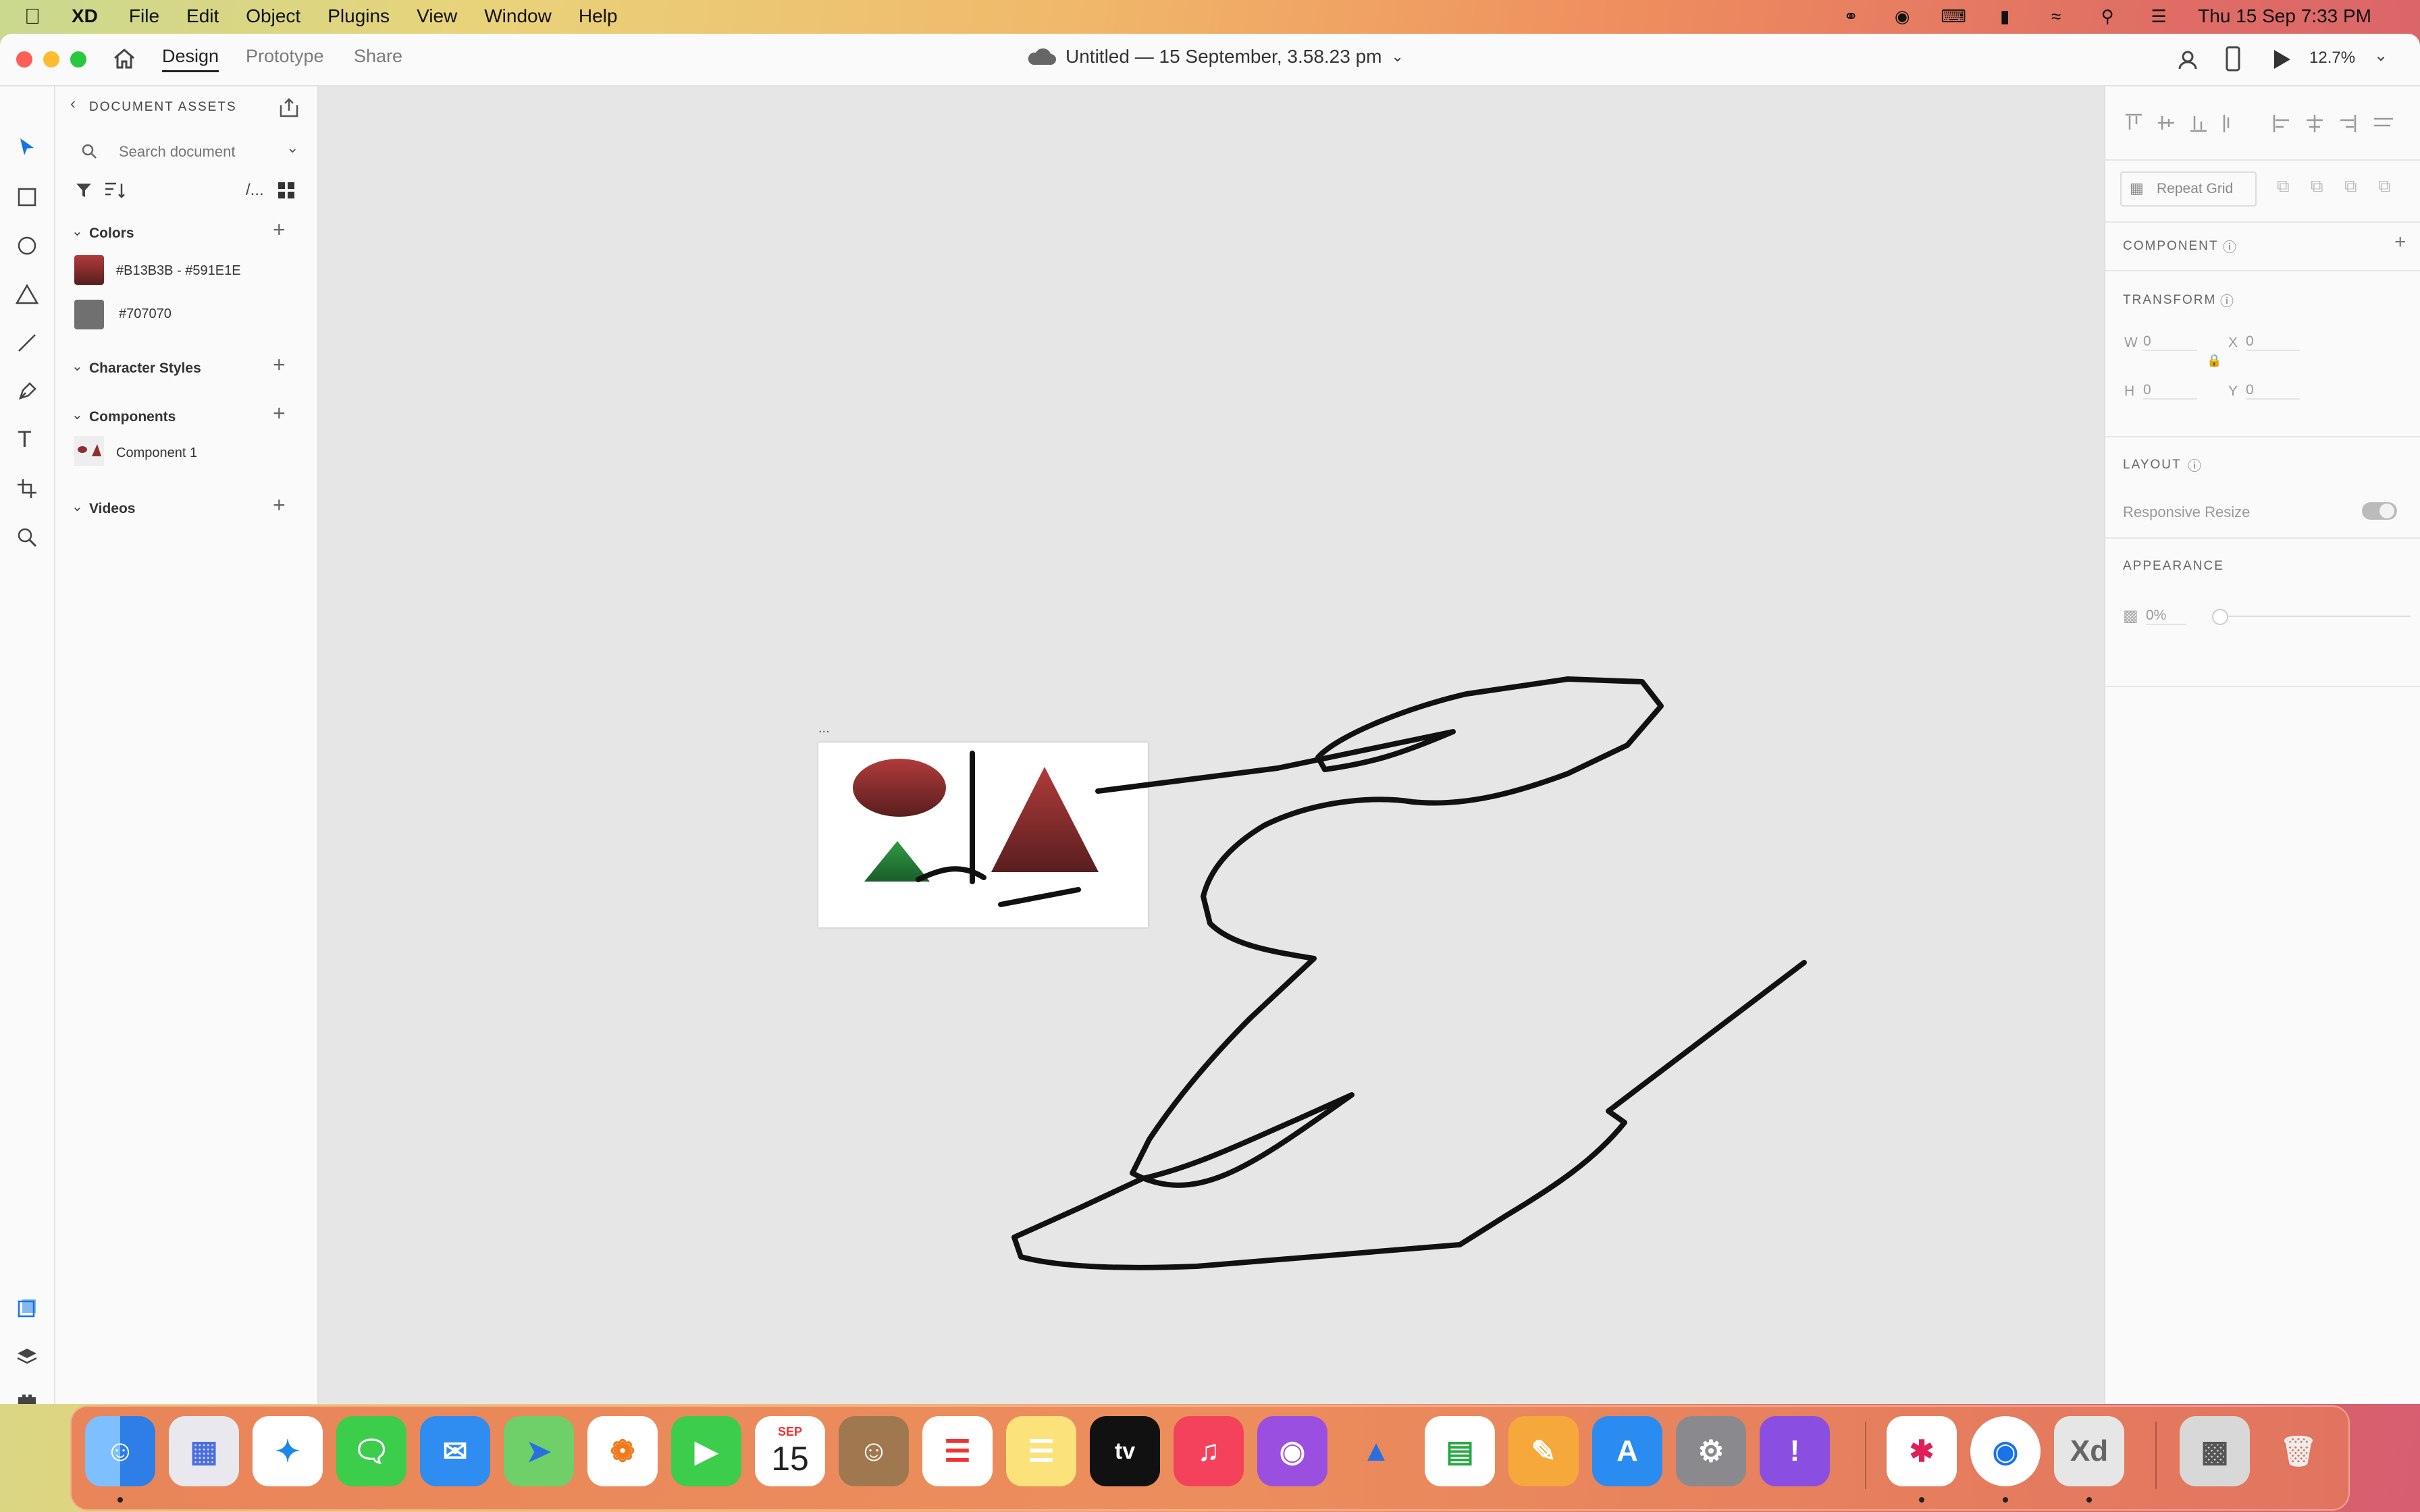 The image size is (2420, 1512). I want to click on tab-share: Share, so click(378, 56).